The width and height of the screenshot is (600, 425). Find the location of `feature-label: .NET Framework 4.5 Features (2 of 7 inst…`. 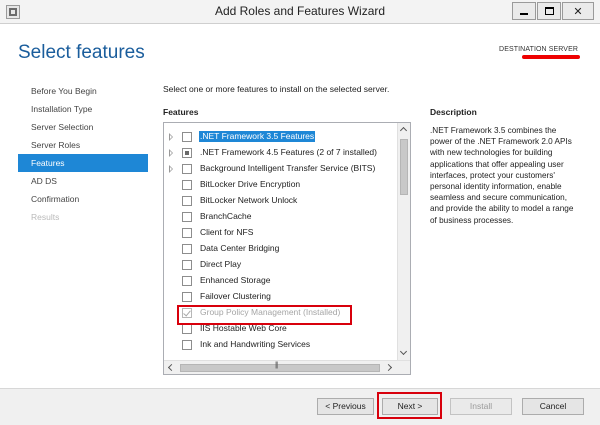

feature-label: .NET Framework 4.5 Features (2 of 7 inst… is located at coordinates (288, 152).